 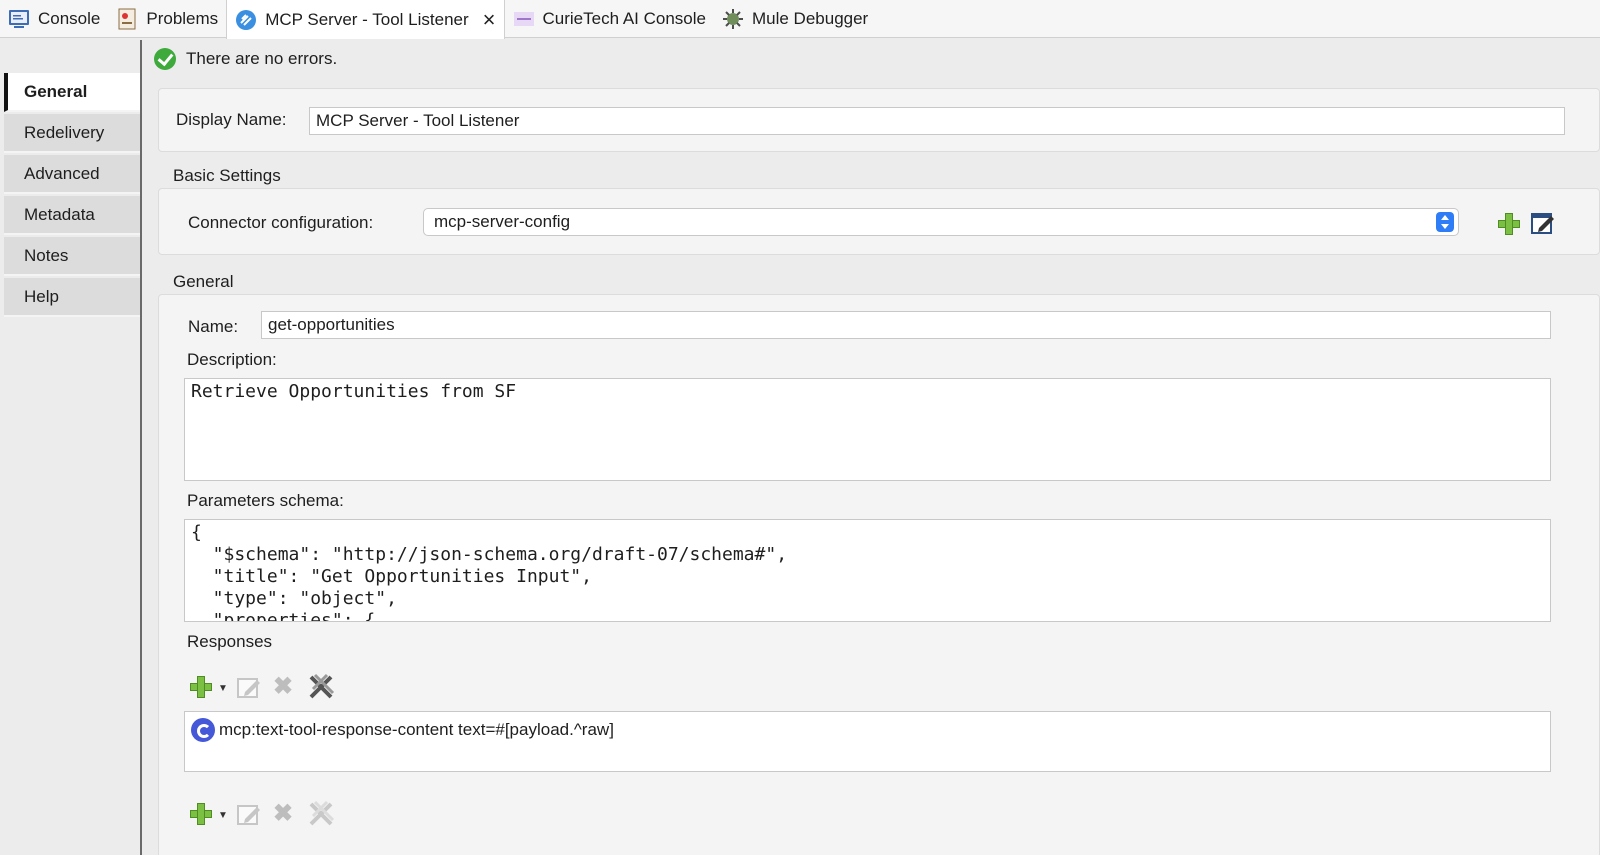 What do you see at coordinates (524, 19) in the screenshot?
I see `curietech-icon` at bounding box center [524, 19].